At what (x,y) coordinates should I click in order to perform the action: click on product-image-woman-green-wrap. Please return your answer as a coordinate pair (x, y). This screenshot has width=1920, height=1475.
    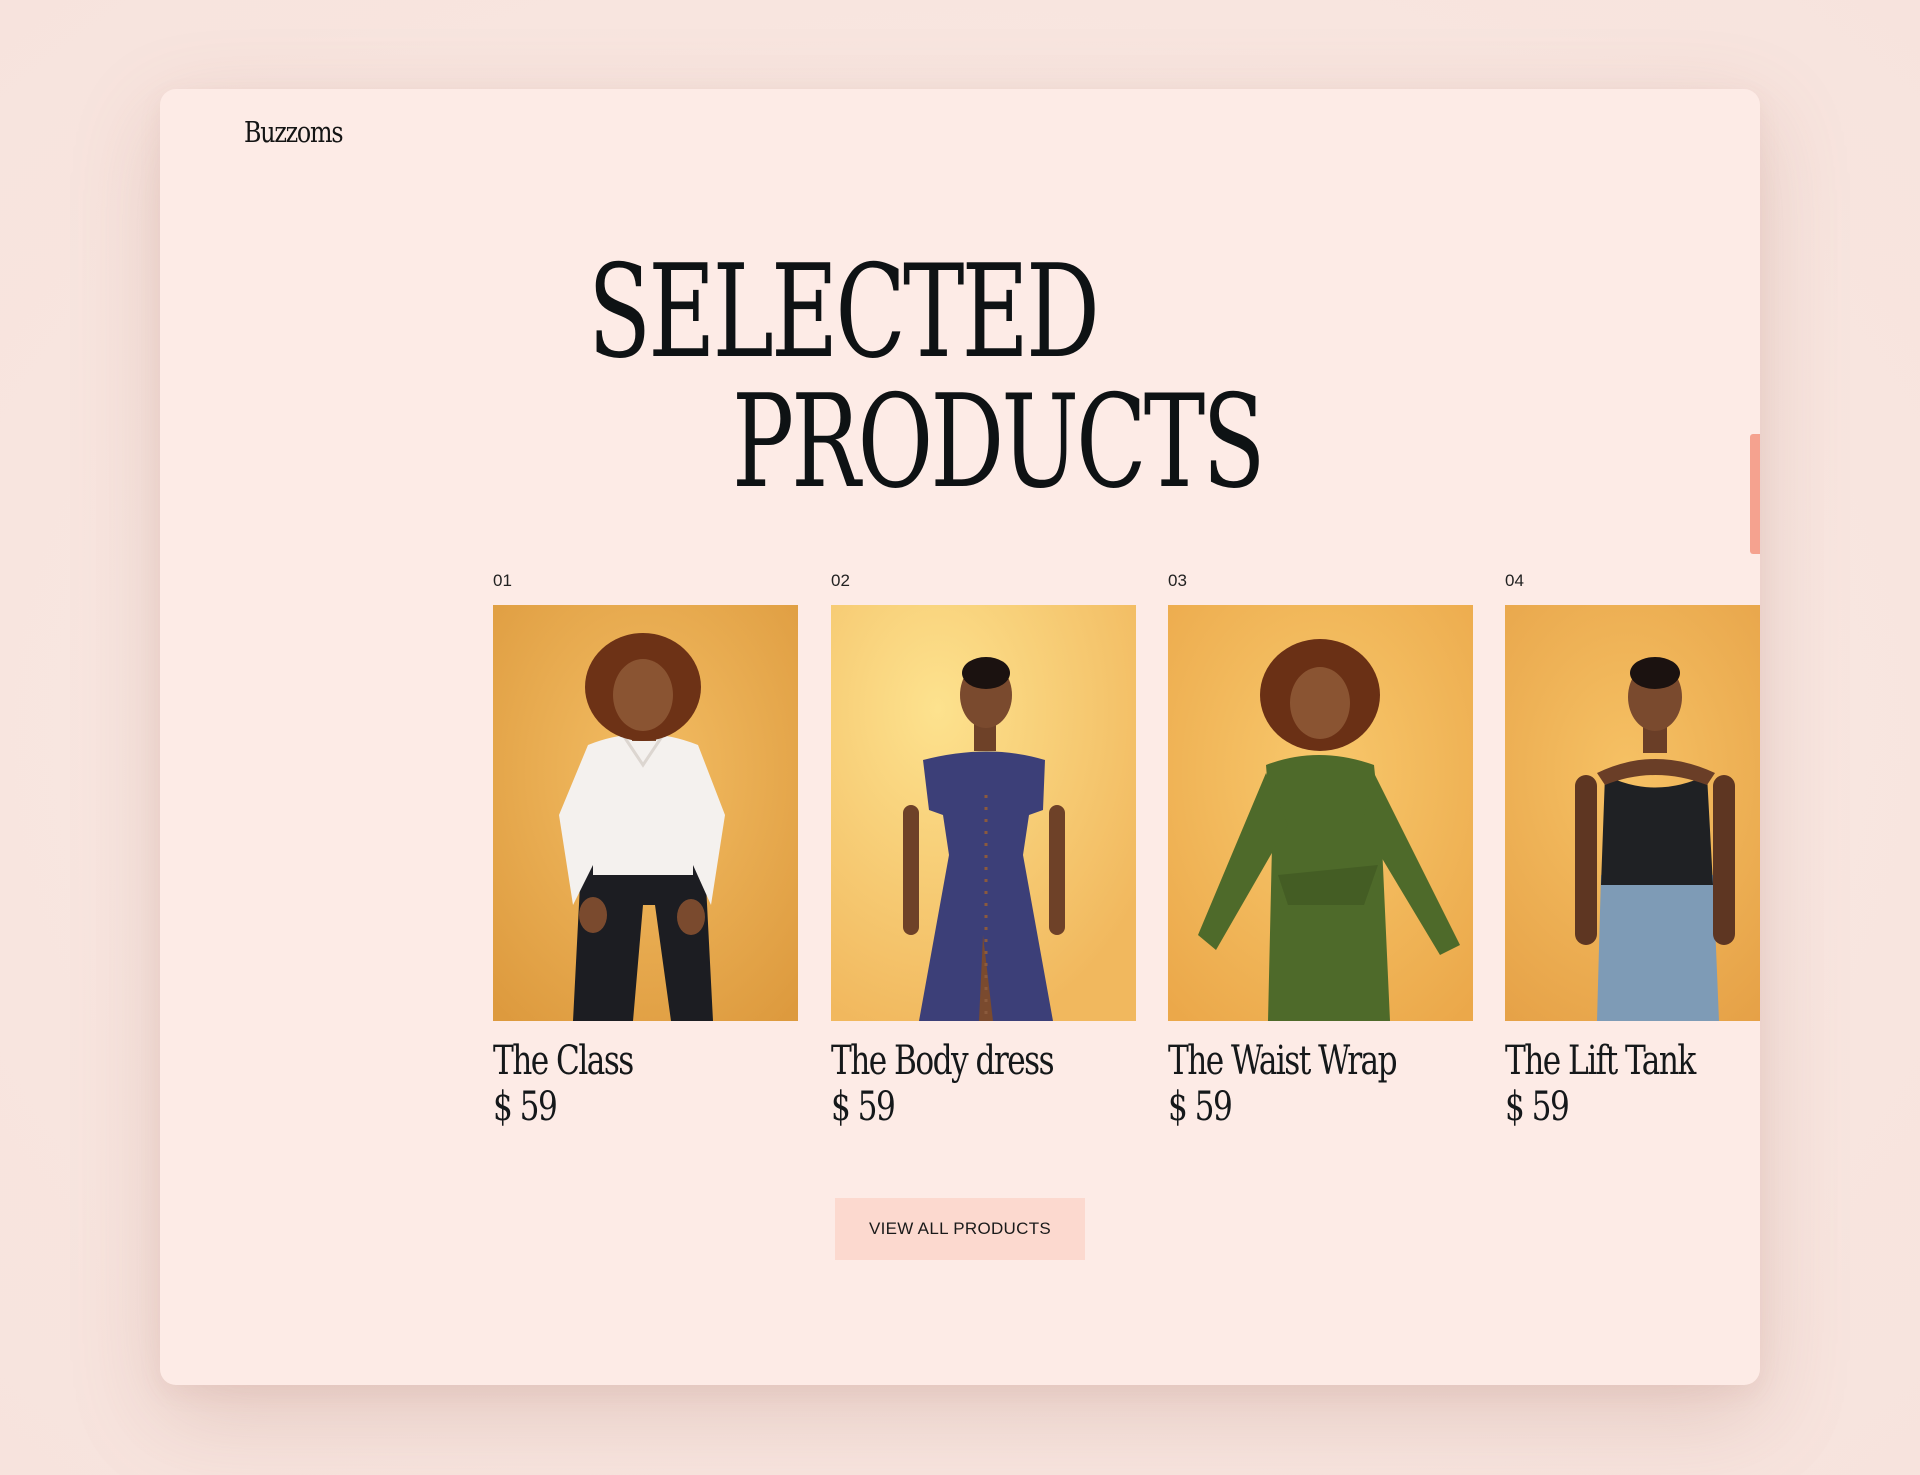
    Looking at the image, I should click on (1320, 813).